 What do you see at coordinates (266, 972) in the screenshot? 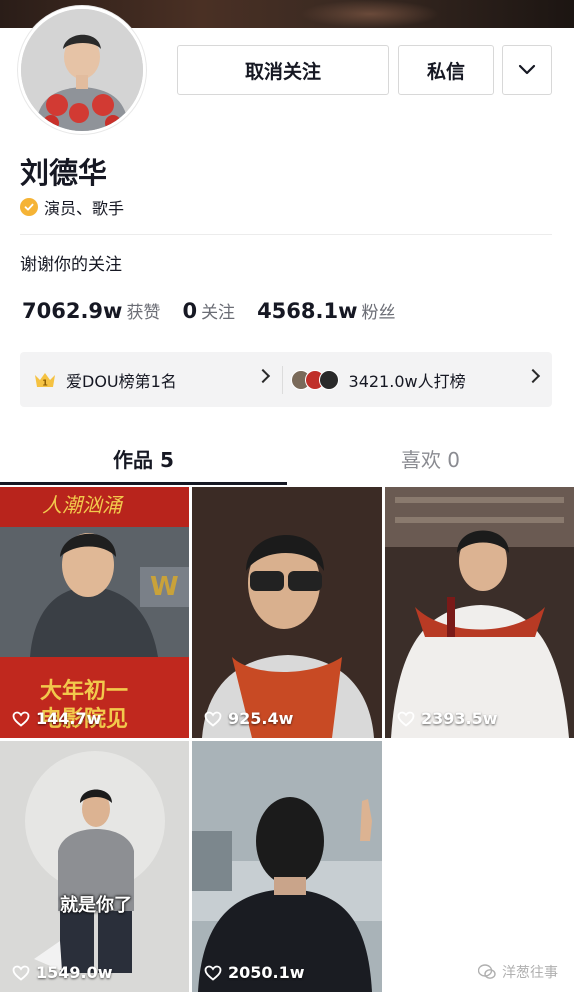
I see `video-likes-count: 2050.1w` at bounding box center [266, 972].